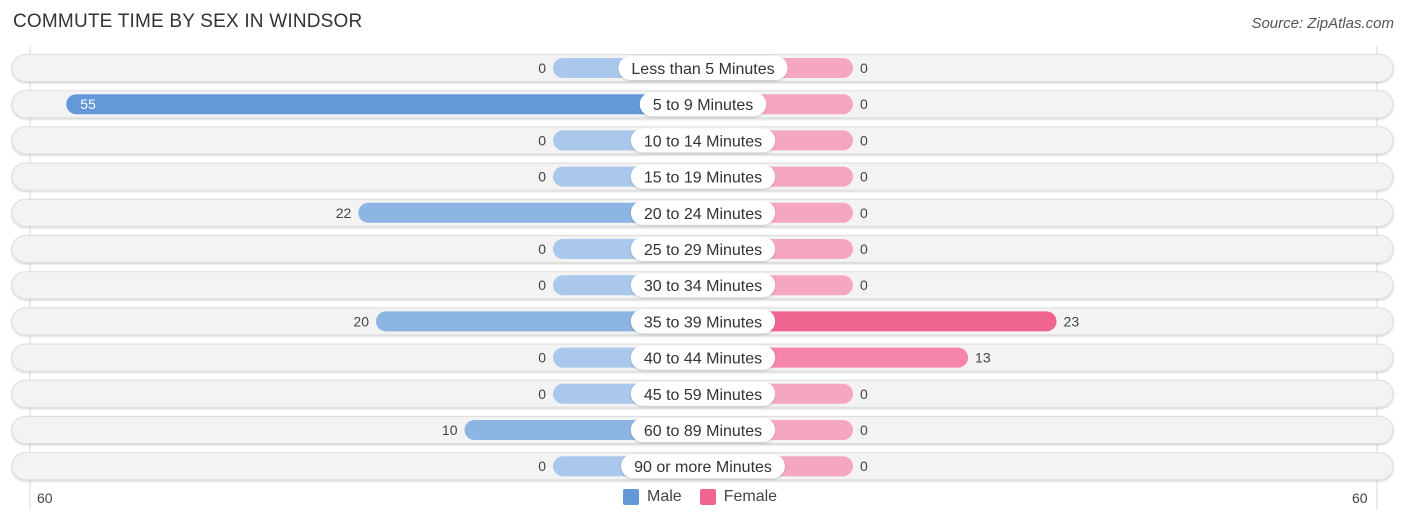  What do you see at coordinates (703, 431) in the screenshot?
I see `category-label: 60 to 89 Minutes` at bounding box center [703, 431].